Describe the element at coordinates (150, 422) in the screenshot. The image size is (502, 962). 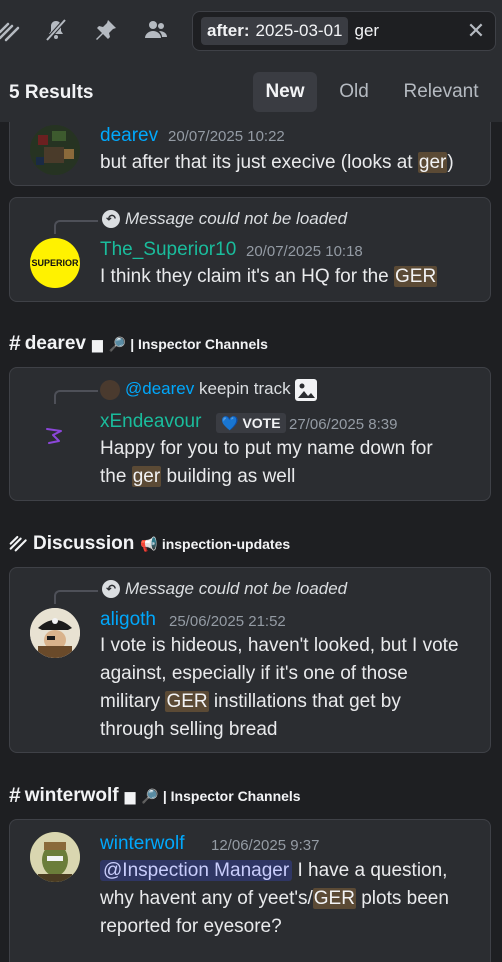
I see `message-author: xEndeavour` at that location.